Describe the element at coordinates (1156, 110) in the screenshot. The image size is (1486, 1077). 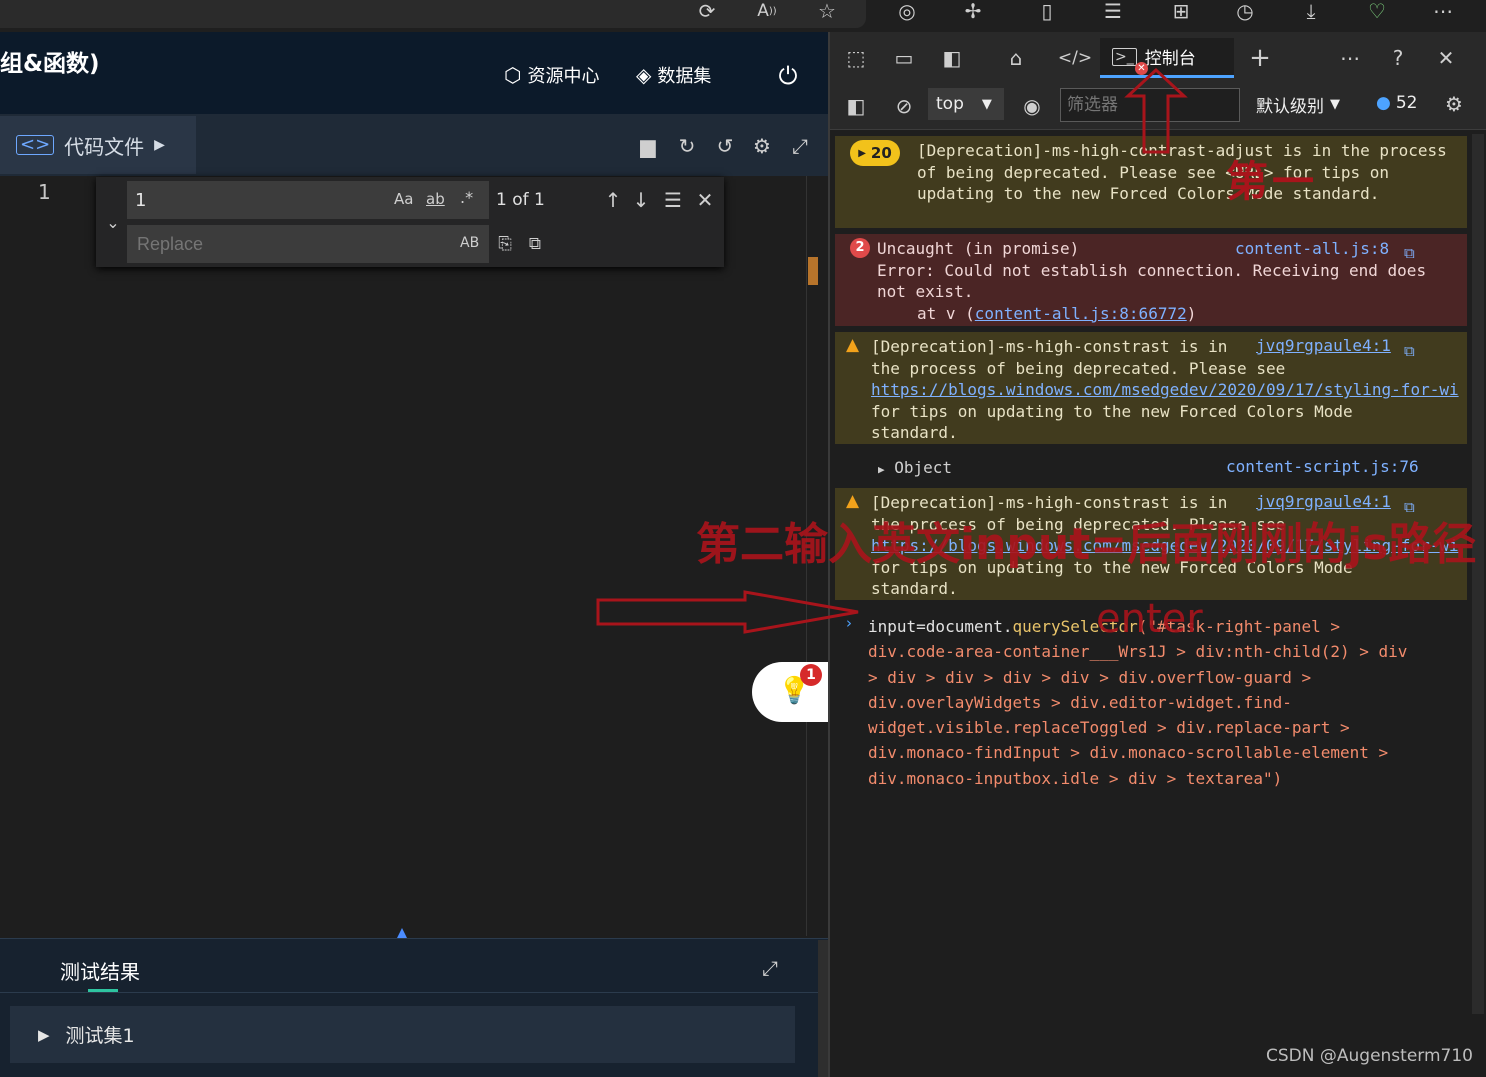
I see `annotation-arrow-up` at that location.